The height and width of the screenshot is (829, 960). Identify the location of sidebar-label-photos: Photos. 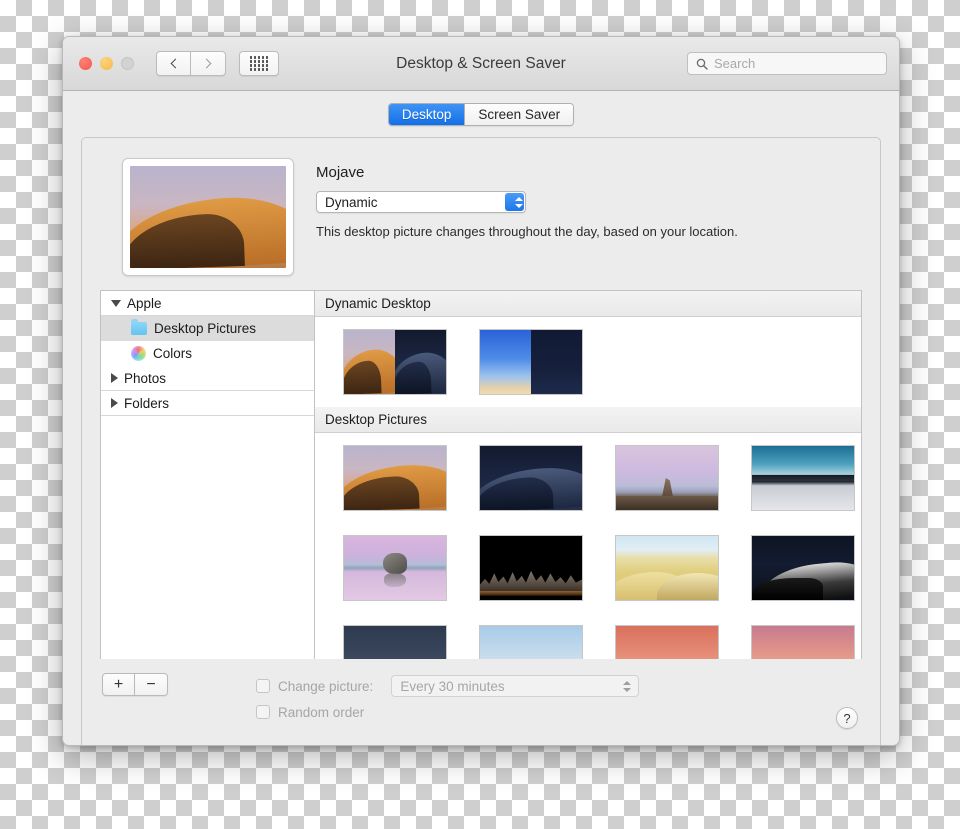
(145, 378).